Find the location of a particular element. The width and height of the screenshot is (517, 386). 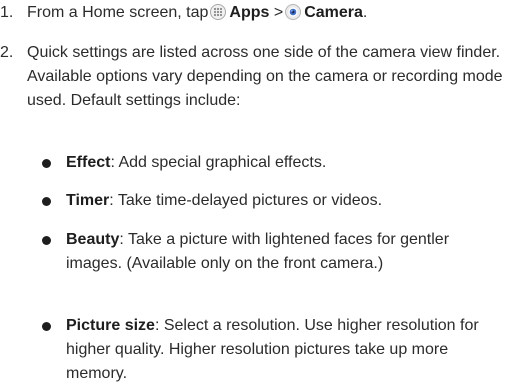

setting-term: Picture size is located at coordinates (110, 325).